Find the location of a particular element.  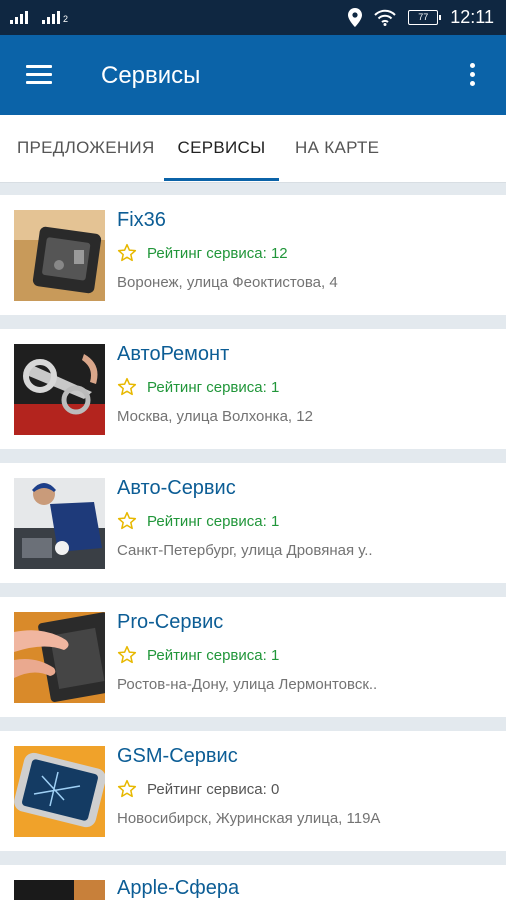

signal-strength-icon is located at coordinates (20, 17).